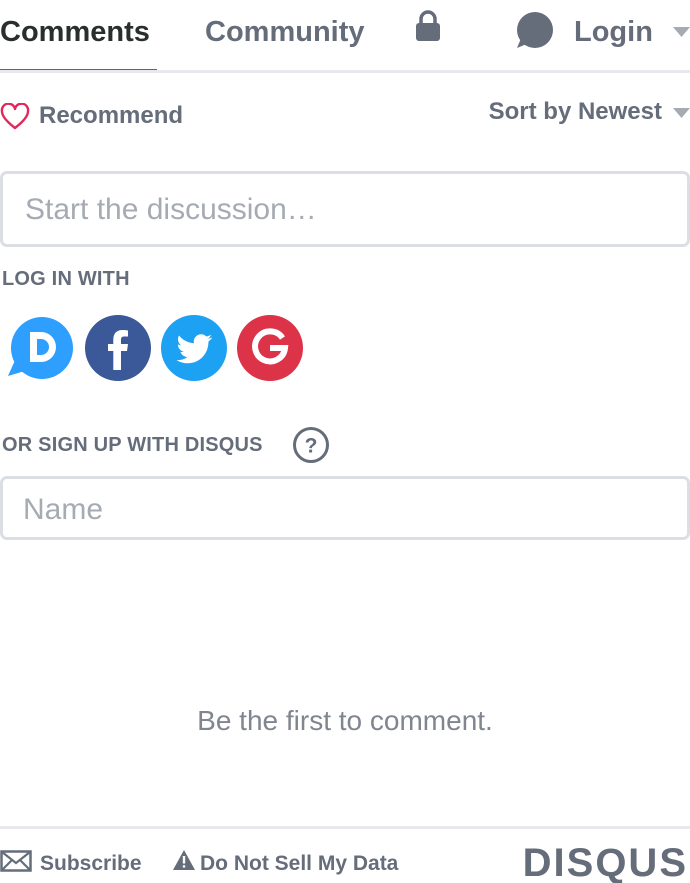 Image resolution: width=690 pixels, height=883 pixels. What do you see at coordinates (63, 509) in the screenshot?
I see `name-placeholder: Name` at bounding box center [63, 509].